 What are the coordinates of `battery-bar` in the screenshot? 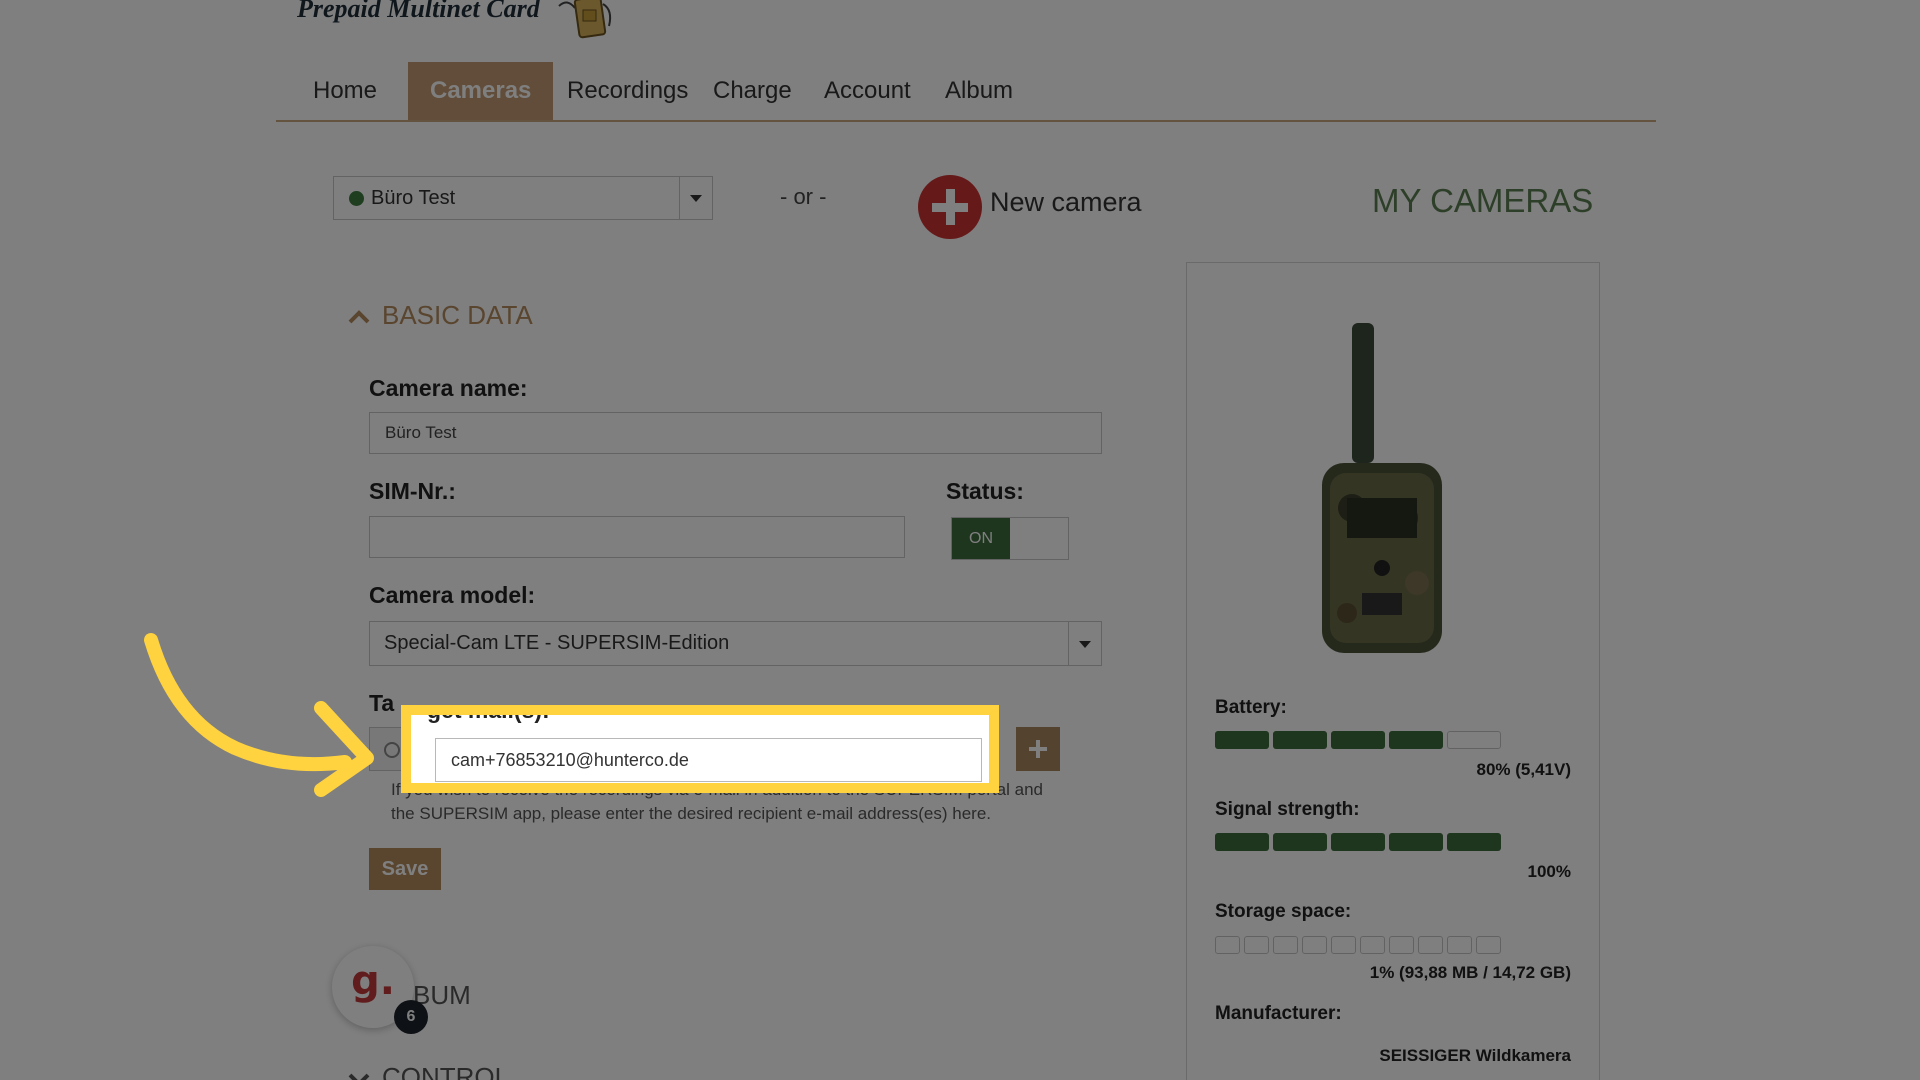 It's located at (1360, 740).